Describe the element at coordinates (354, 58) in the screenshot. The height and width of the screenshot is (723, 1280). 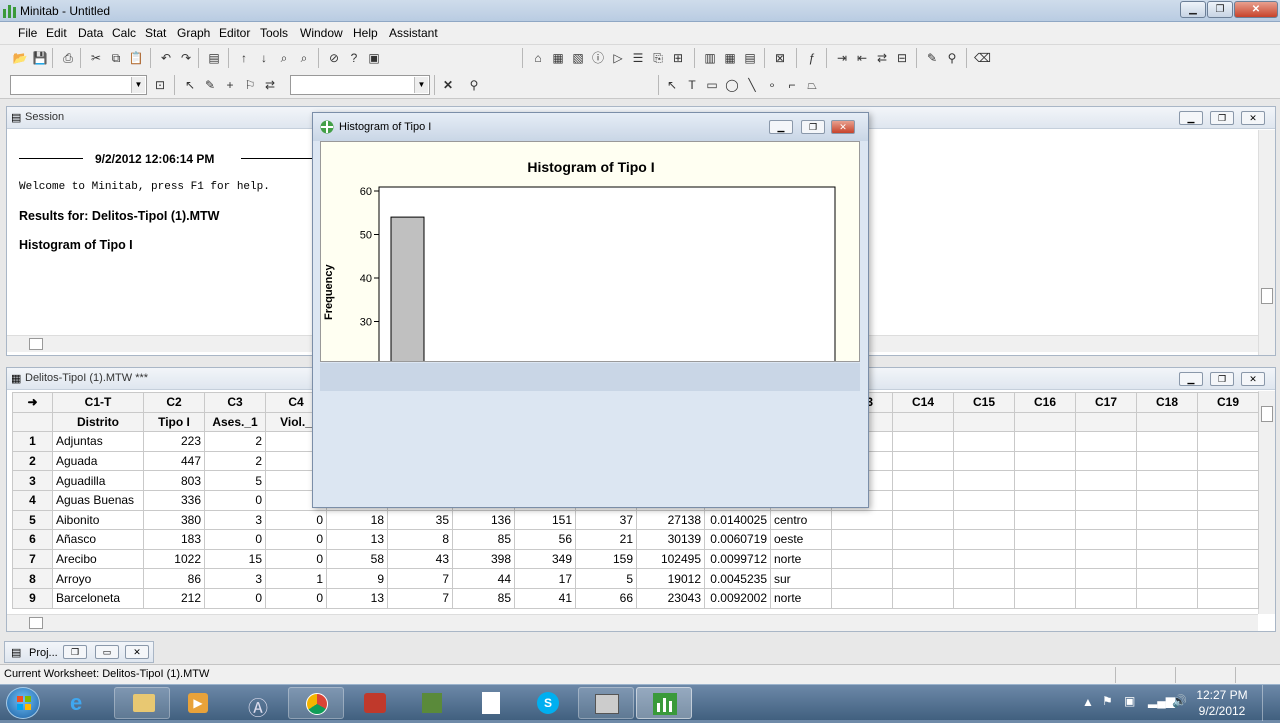
I see `help-icon: ?` at that location.